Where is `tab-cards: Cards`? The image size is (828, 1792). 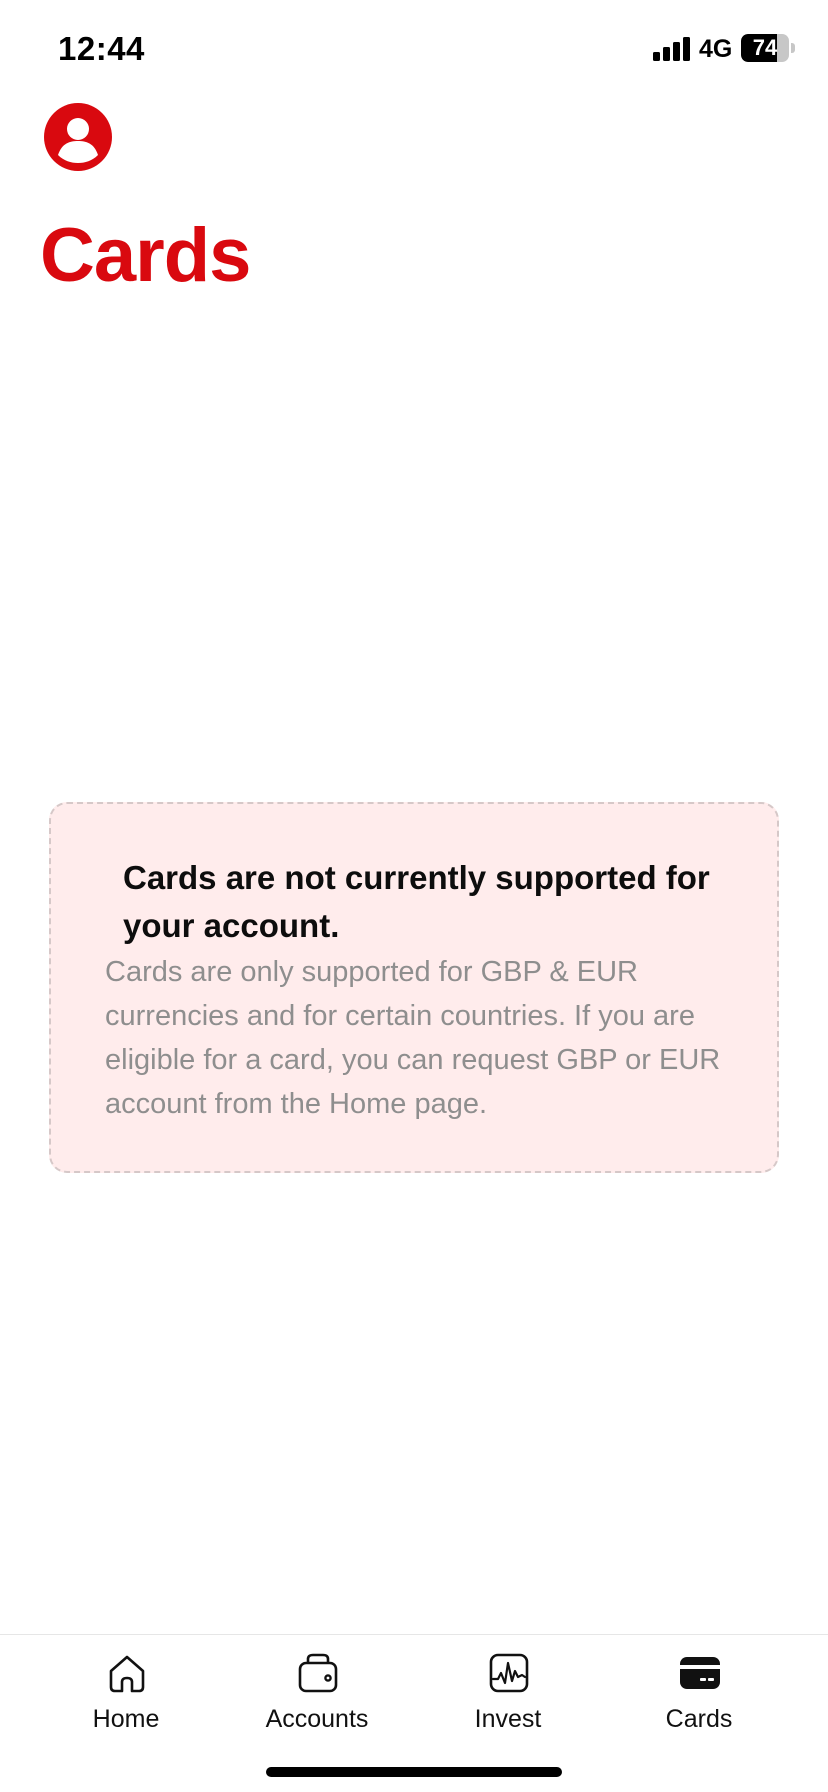 tab-cards: Cards is located at coordinates (699, 1701).